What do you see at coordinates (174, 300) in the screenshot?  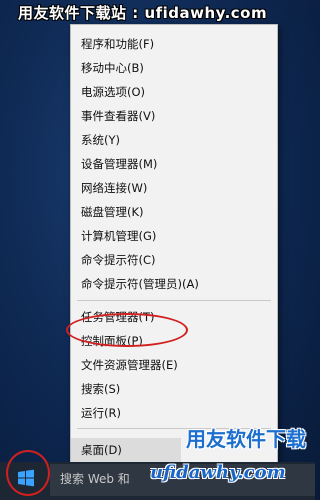 I see `menu-separator` at bounding box center [174, 300].